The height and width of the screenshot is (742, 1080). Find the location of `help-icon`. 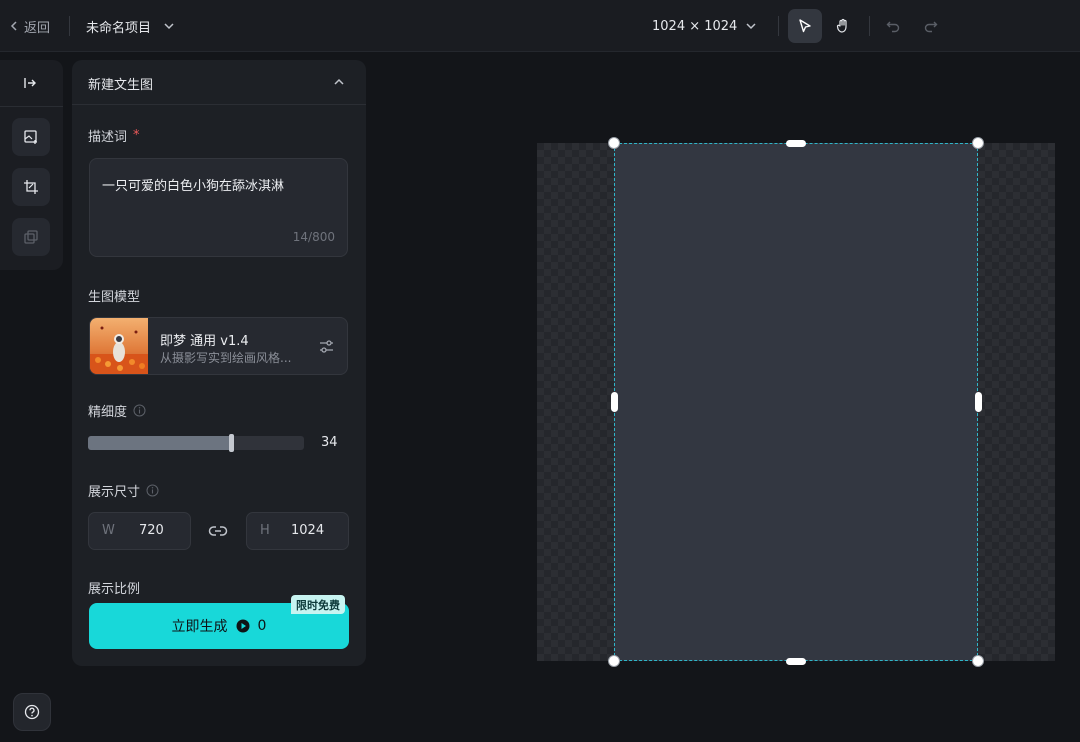

help-icon is located at coordinates (32, 712).